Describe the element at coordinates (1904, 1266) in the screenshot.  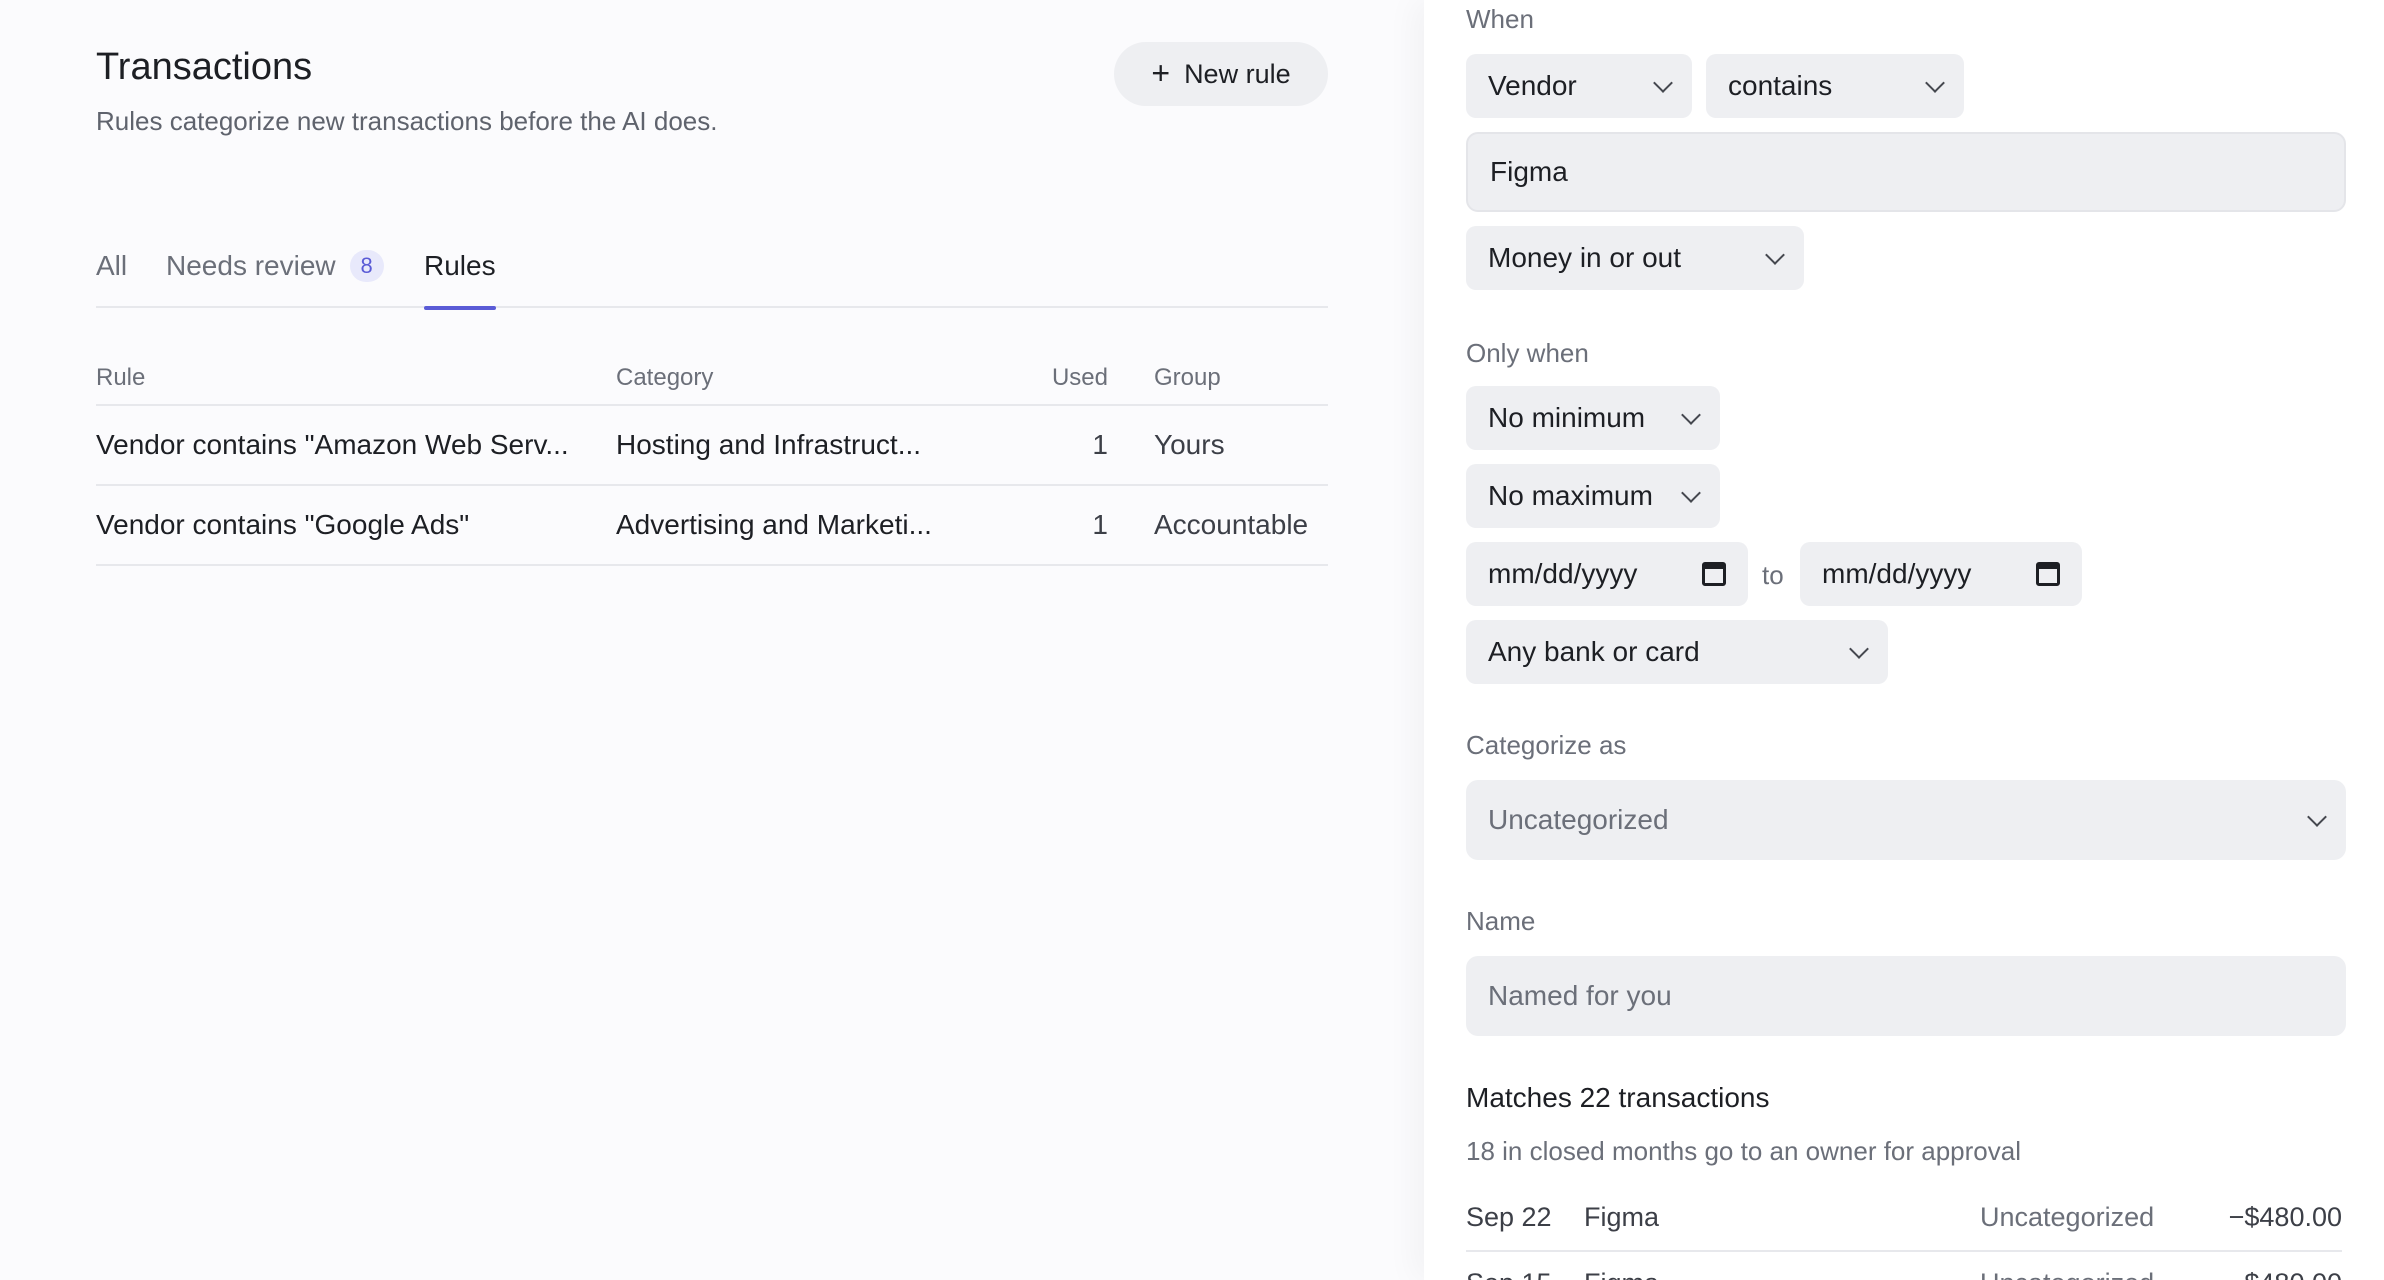
I see `match-row: Sep 15 Figma Uncategorized −$480.00` at that location.